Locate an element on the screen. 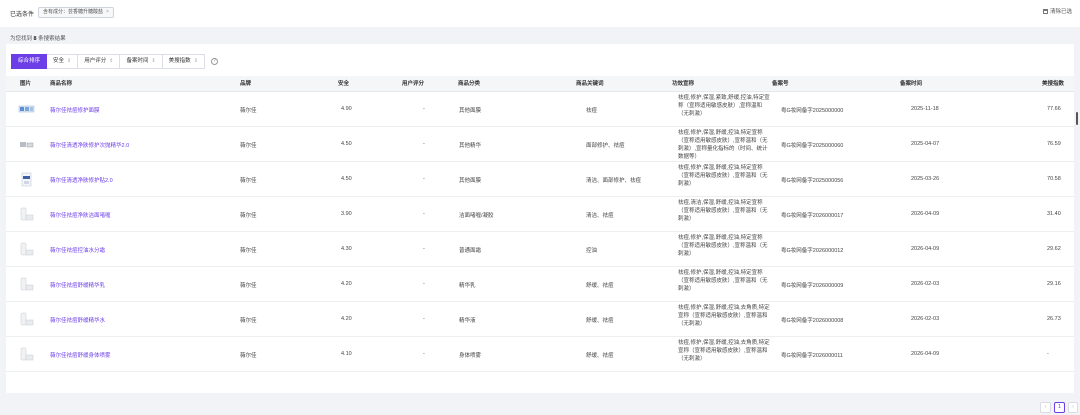 Image resolution: width=1080 pixels, height=415 pixels. col-record-date: 备案时间 is located at coordinates (911, 84).